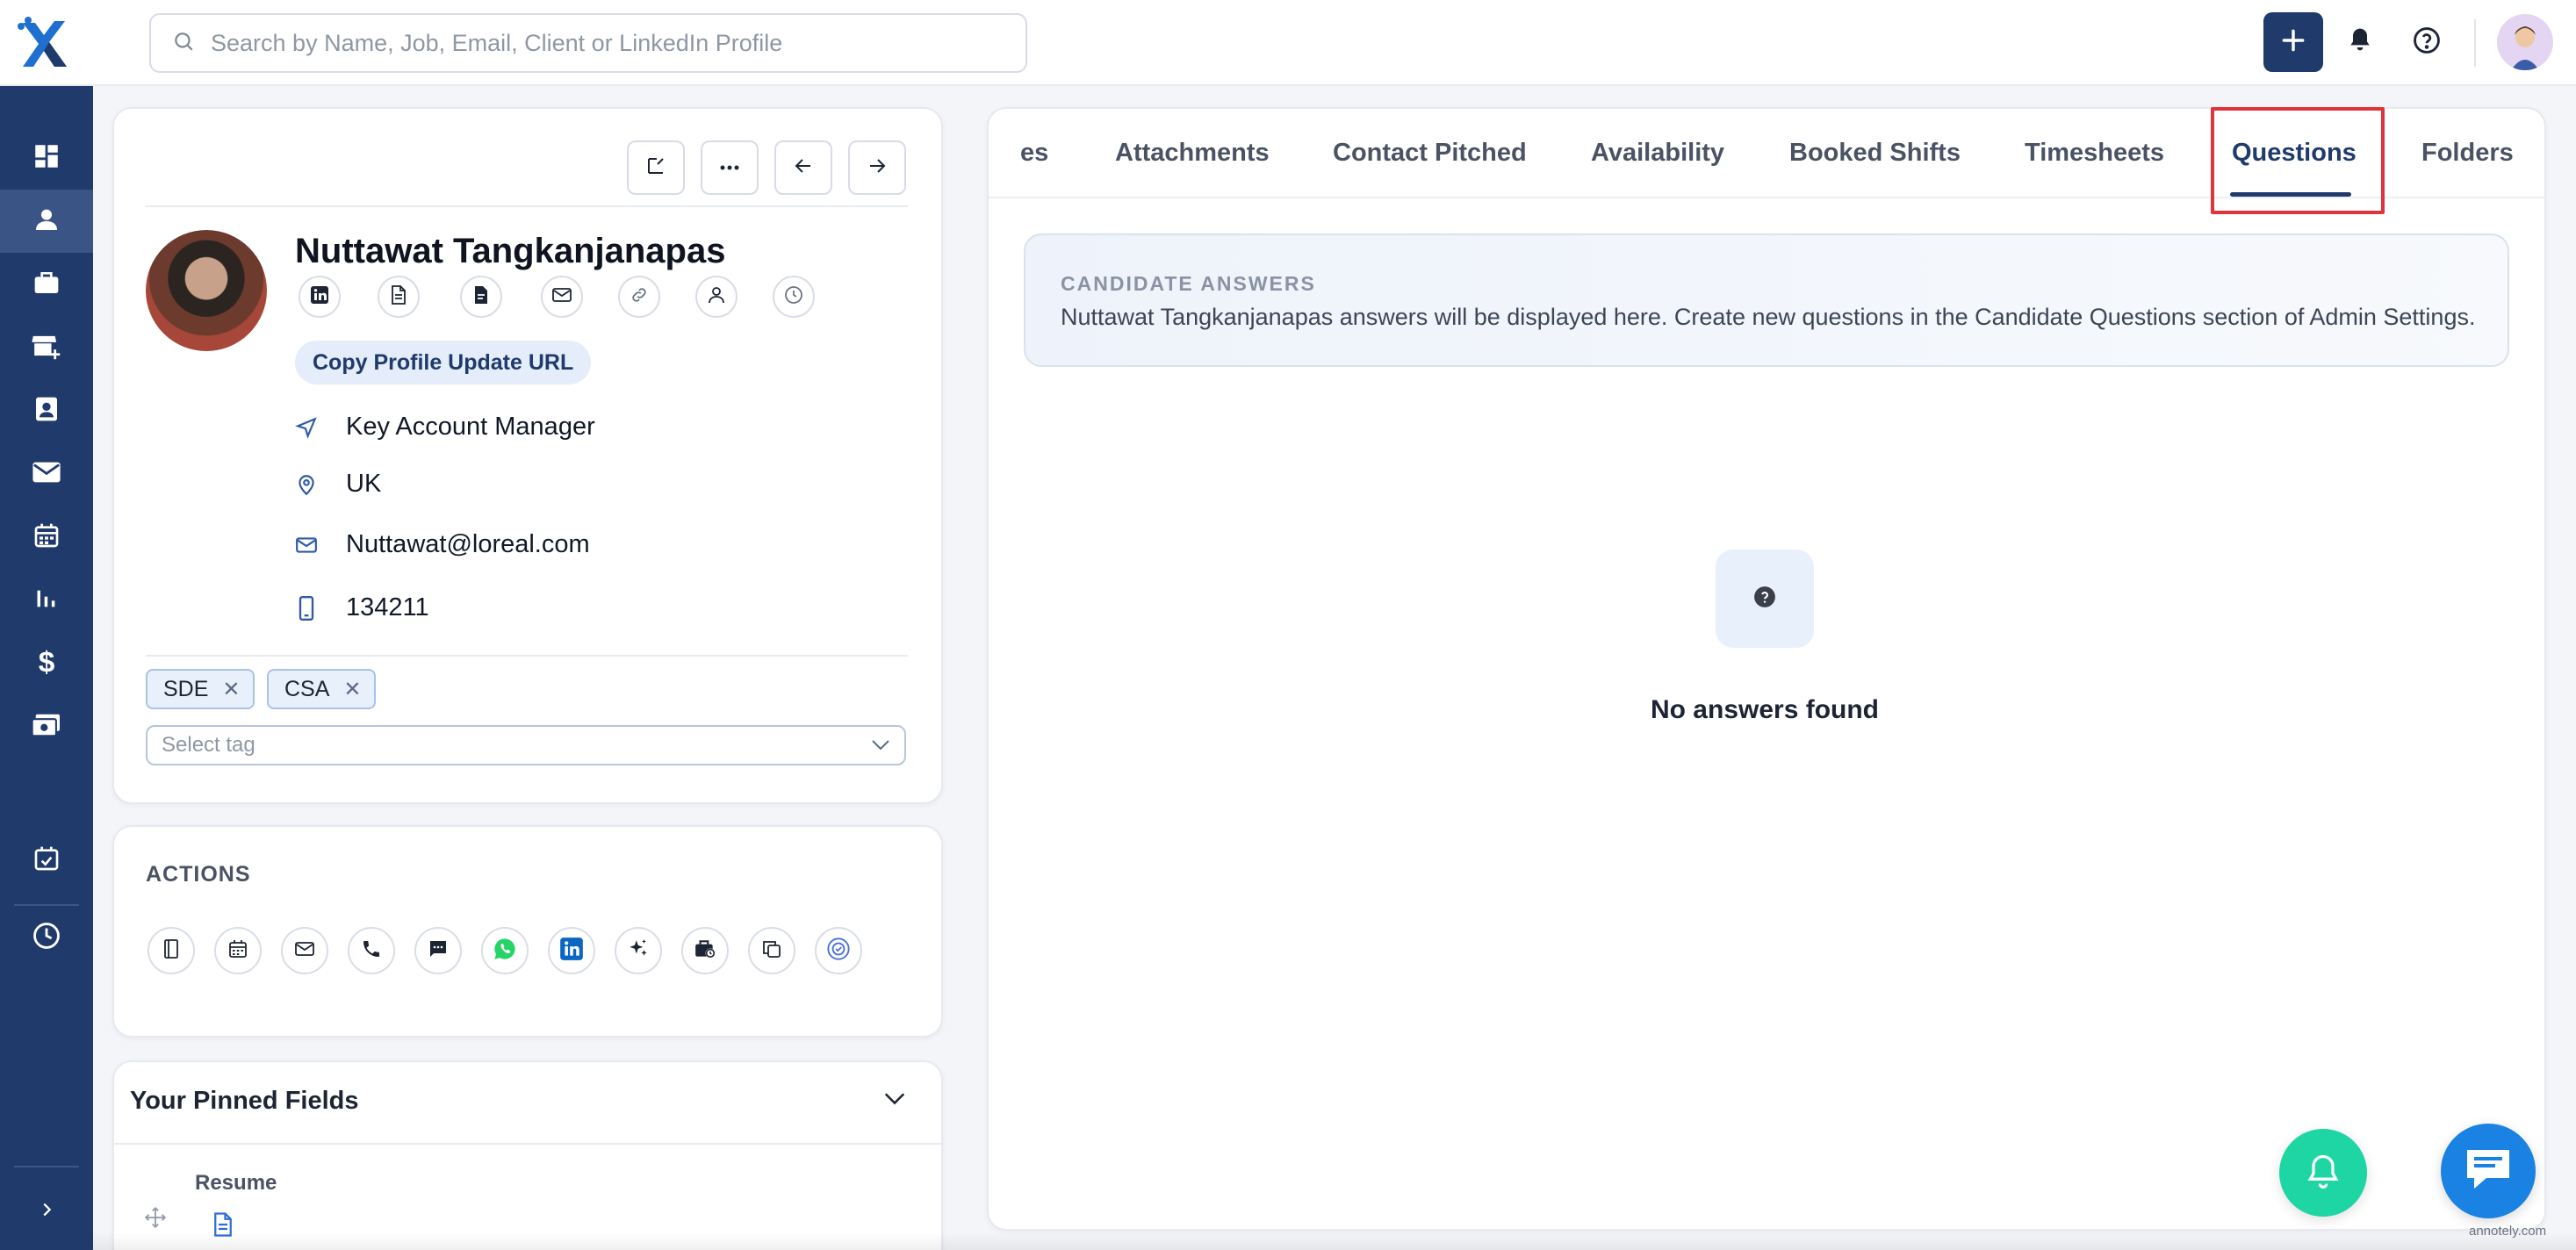  I want to click on app-logo, so click(44, 43).